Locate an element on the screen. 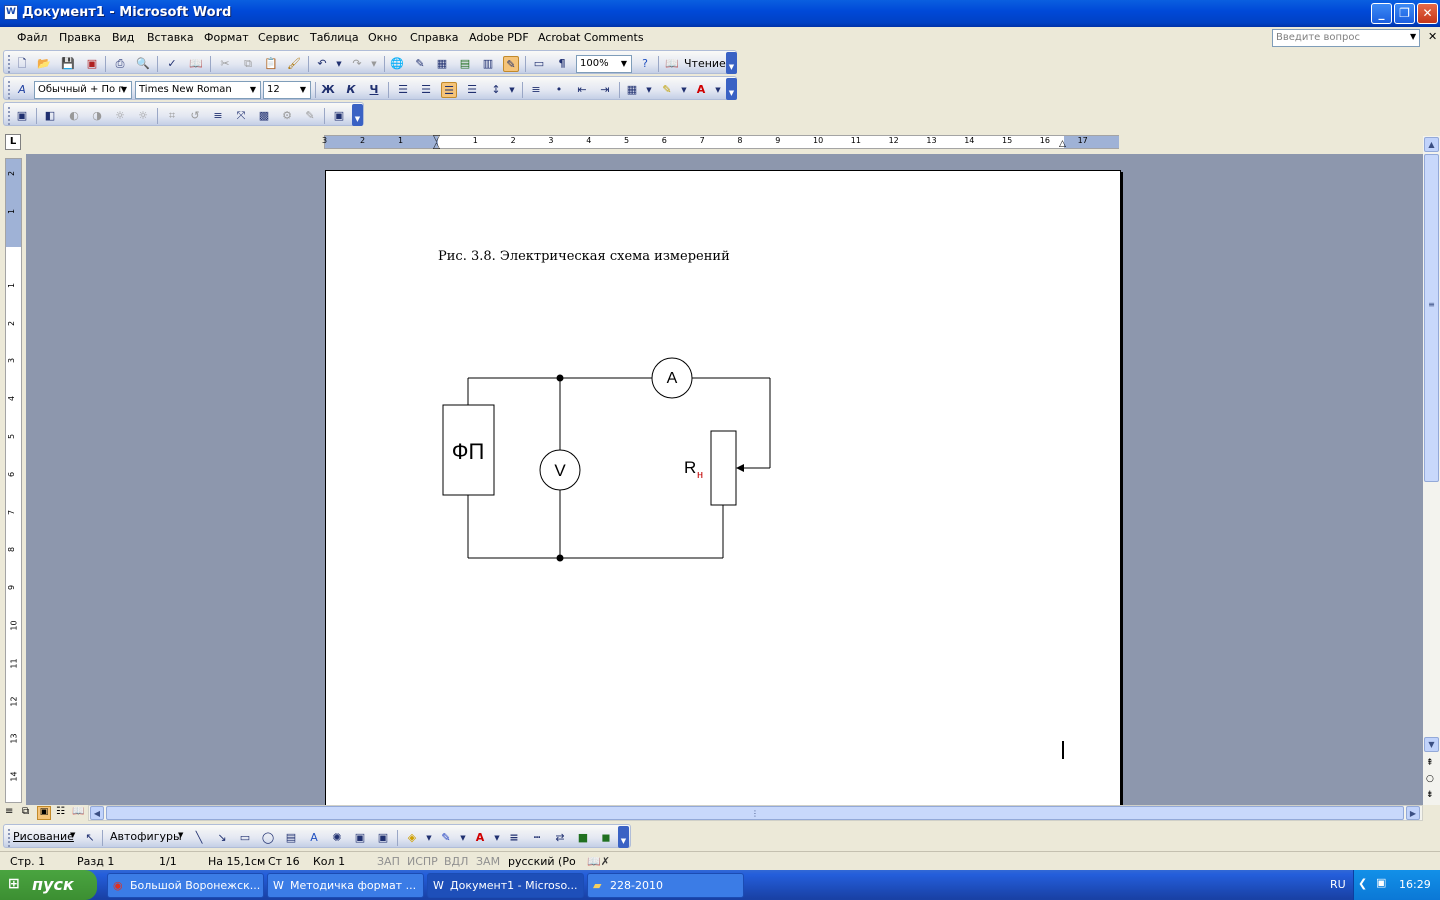 The width and height of the screenshot is (1440, 900). font-size-select: 12 ▼ is located at coordinates (287, 90).